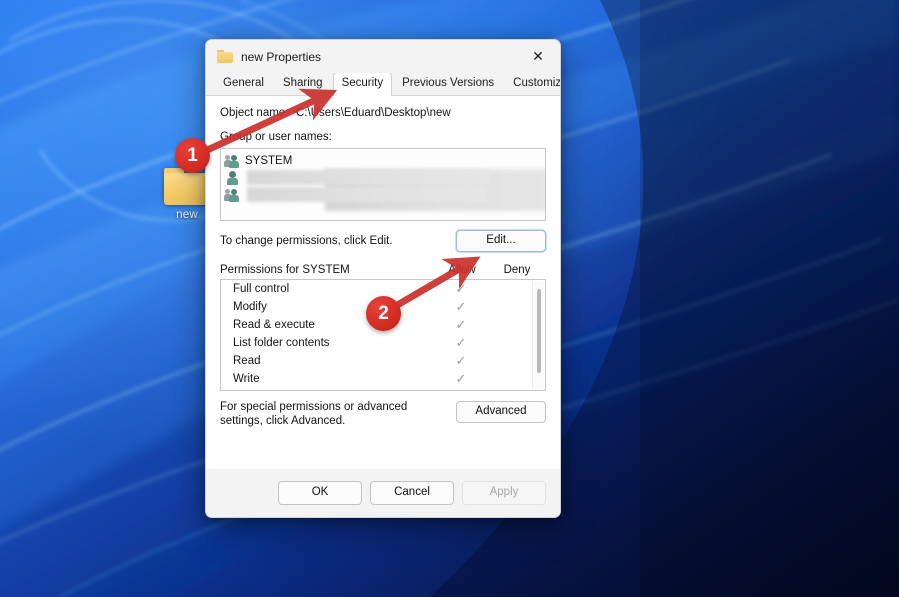  Describe the element at coordinates (254, 113) in the screenshot. I see `object-name-label: Object name:` at that location.